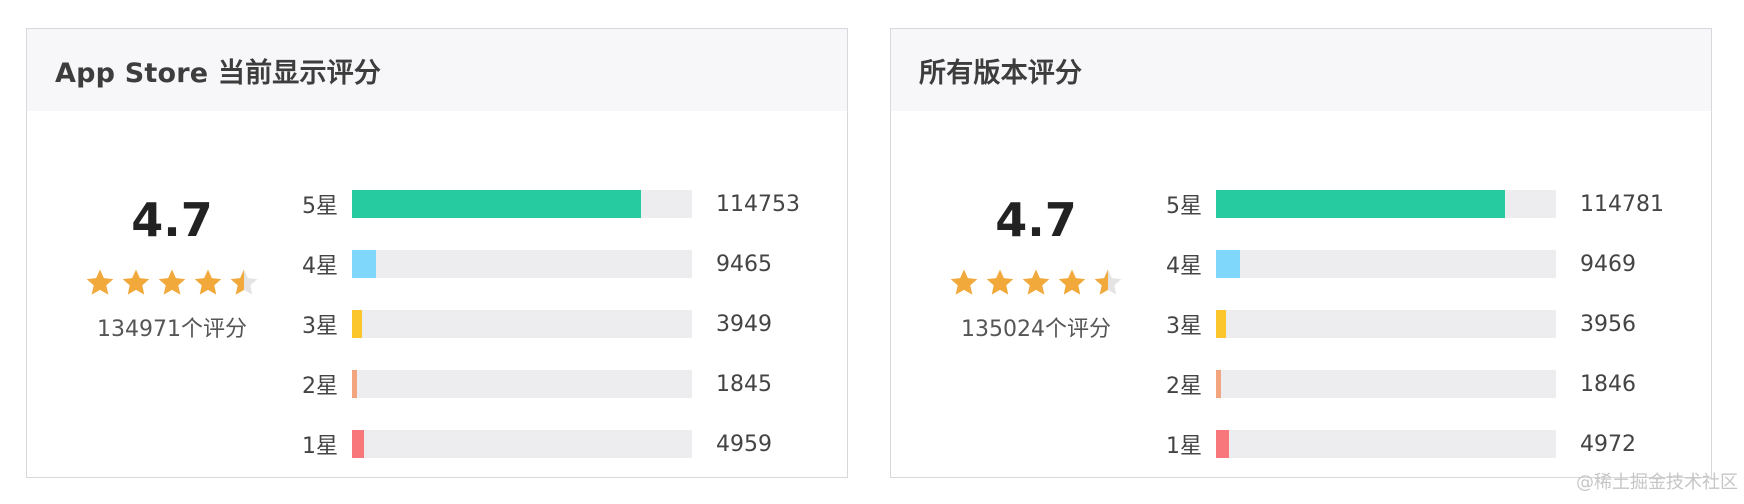  Describe the element at coordinates (1622, 204) in the screenshot. I see `row-count: 114781` at that location.